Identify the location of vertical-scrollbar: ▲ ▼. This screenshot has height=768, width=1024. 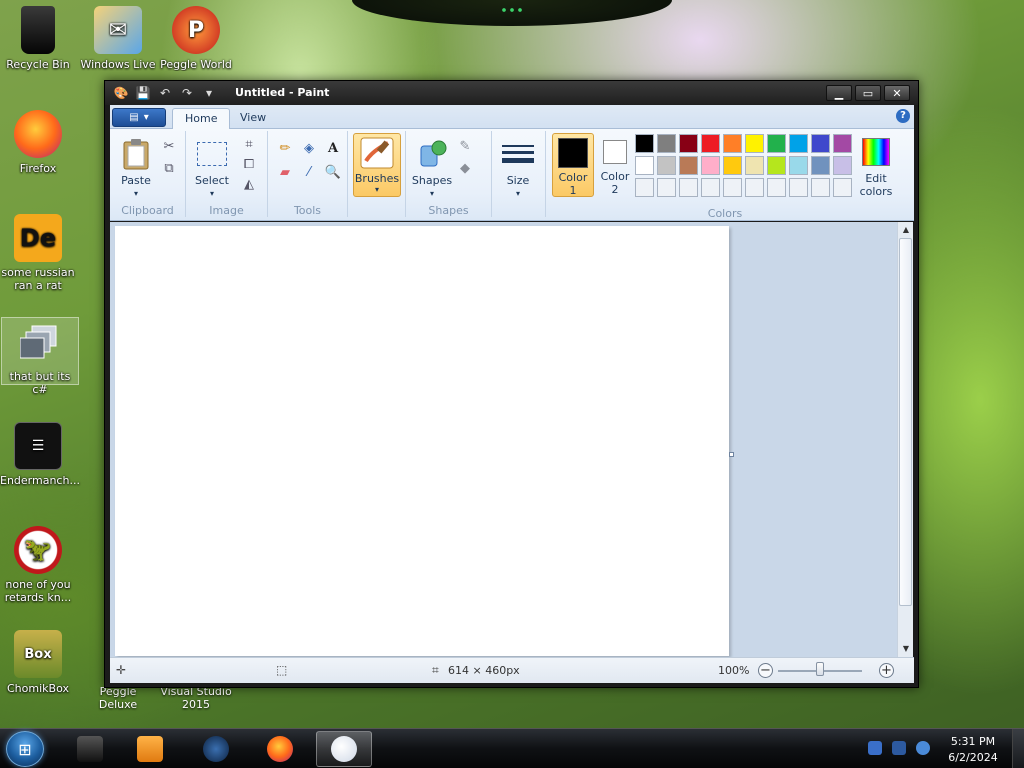
(905, 439).